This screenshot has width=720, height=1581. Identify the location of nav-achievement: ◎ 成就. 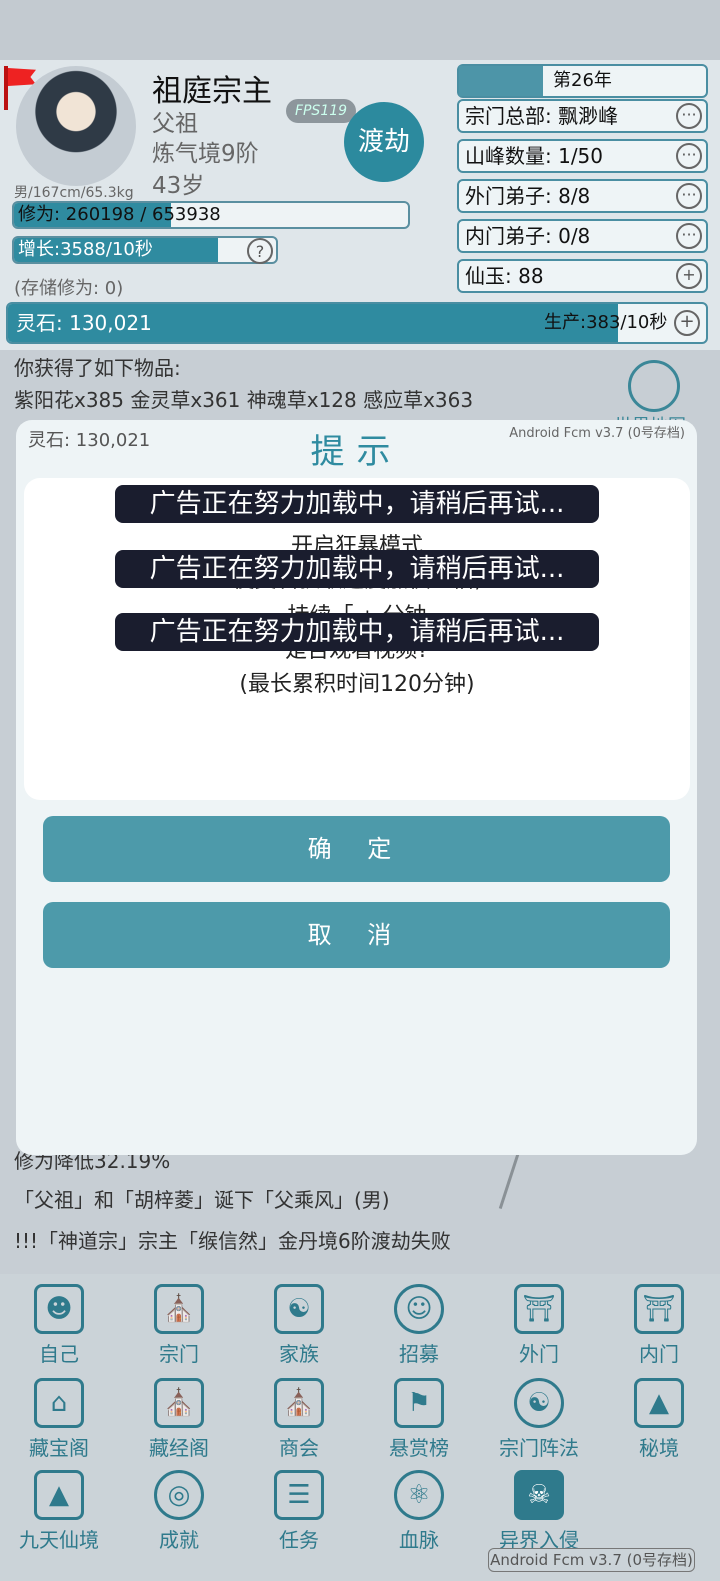
(179, 1511).